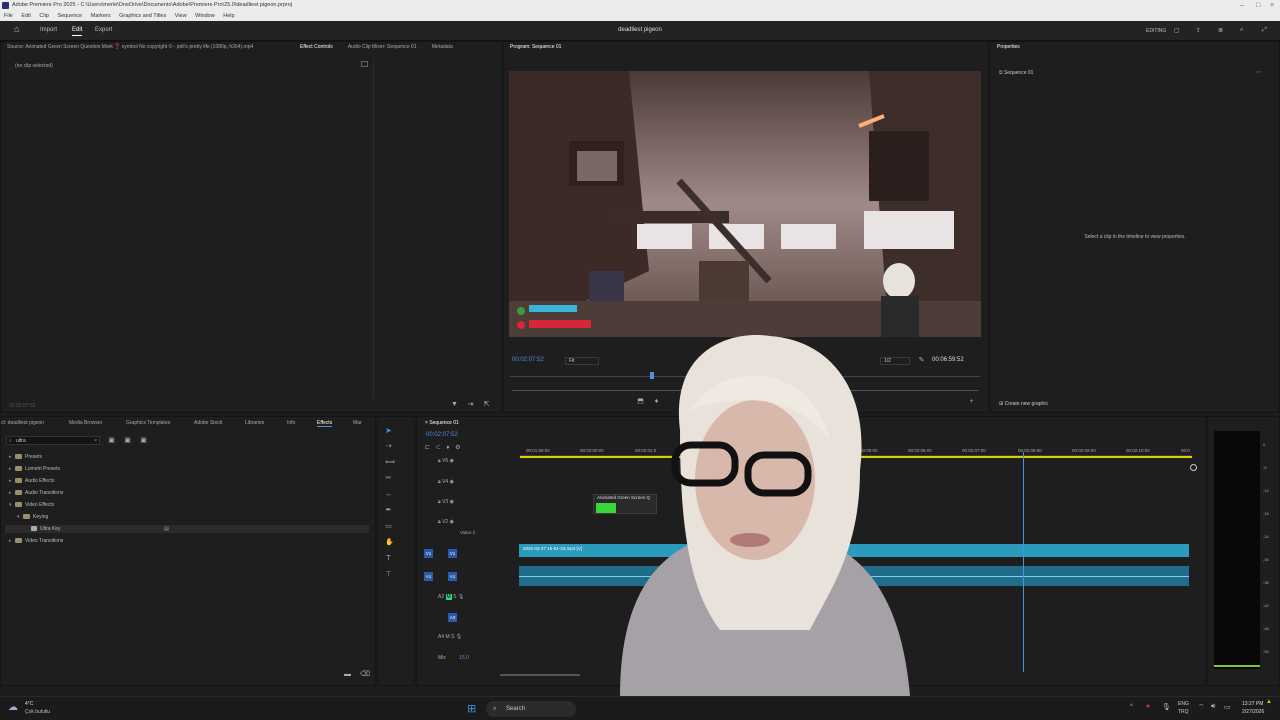 The image size is (1280, 720). What do you see at coordinates (382, 47) in the screenshot?
I see `tab-audio-clip-mixer: Audio Clip Mixer: Sequence 01` at bounding box center [382, 47].